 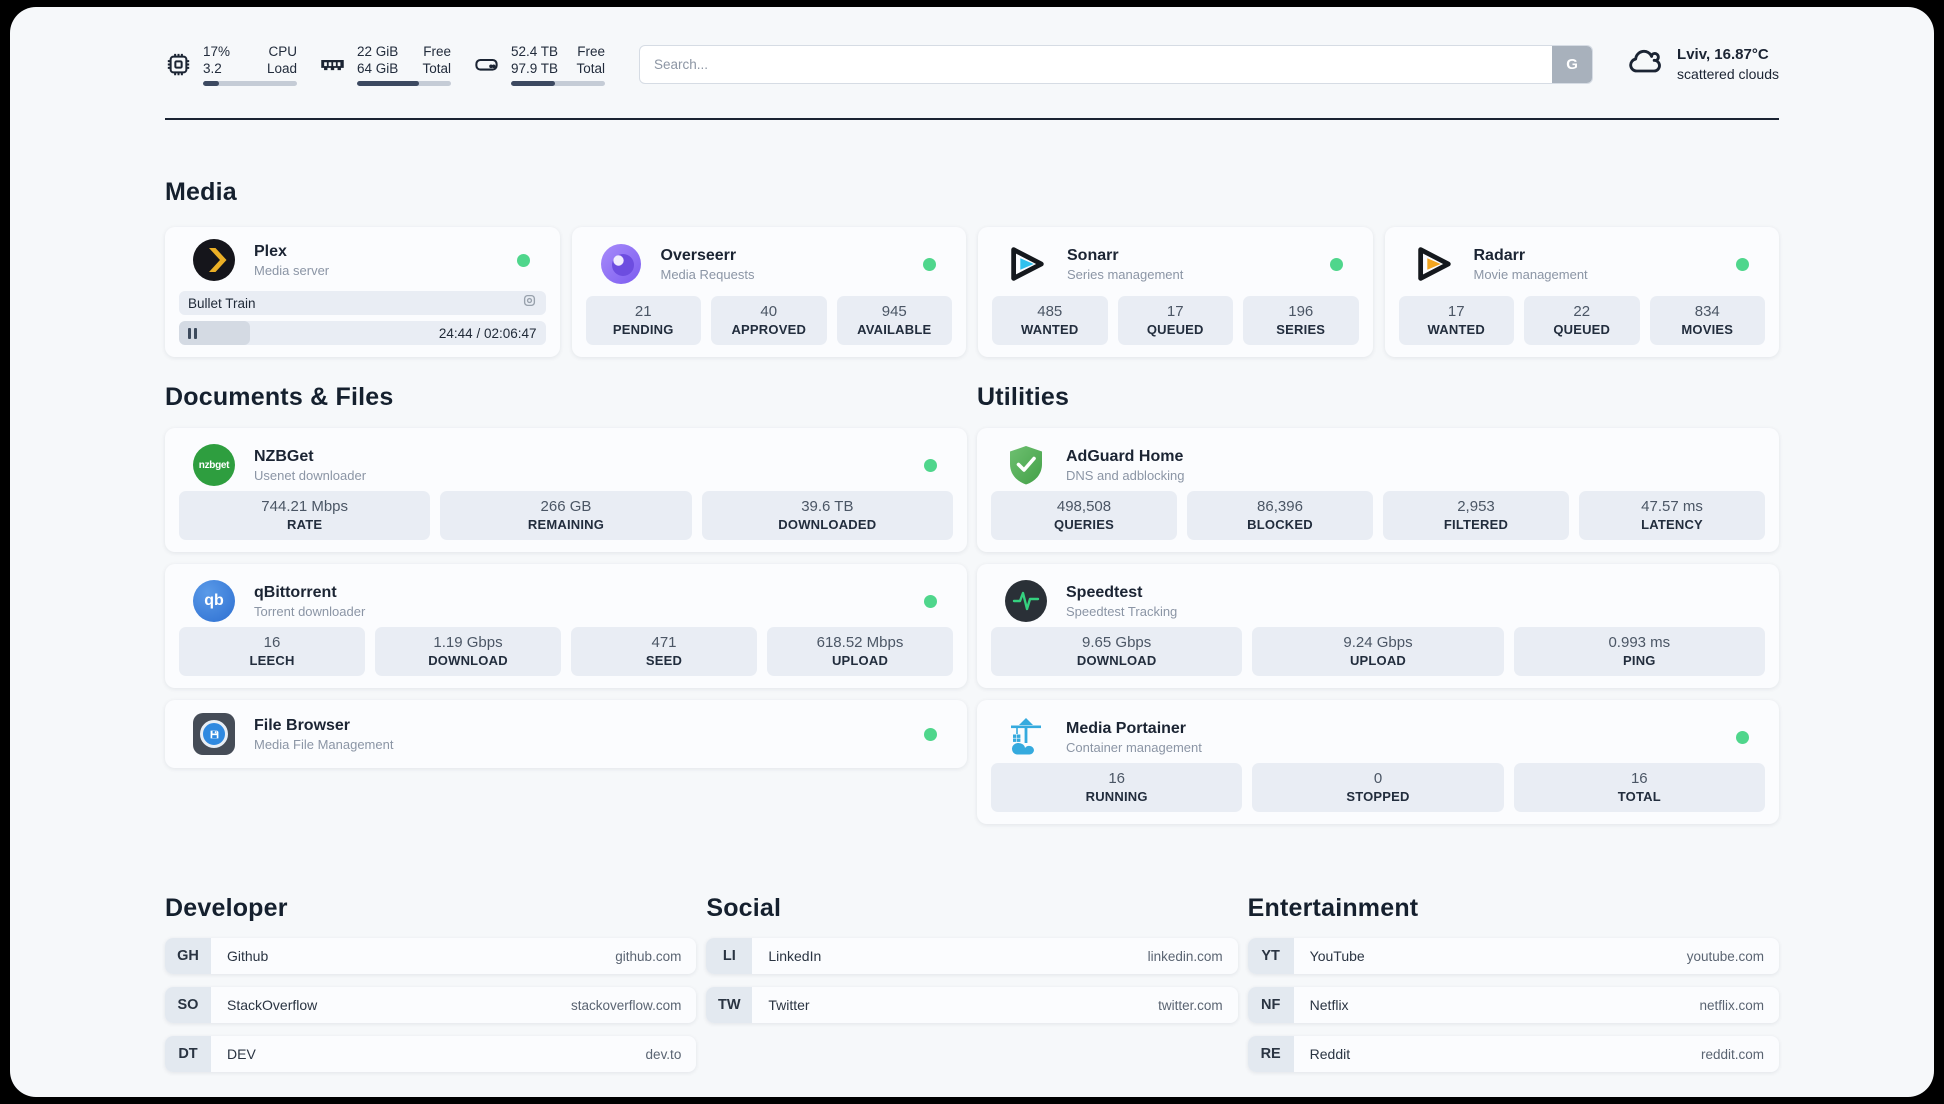 What do you see at coordinates (222, 303) in the screenshot?
I see `now-playing-title: Bullet Train` at bounding box center [222, 303].